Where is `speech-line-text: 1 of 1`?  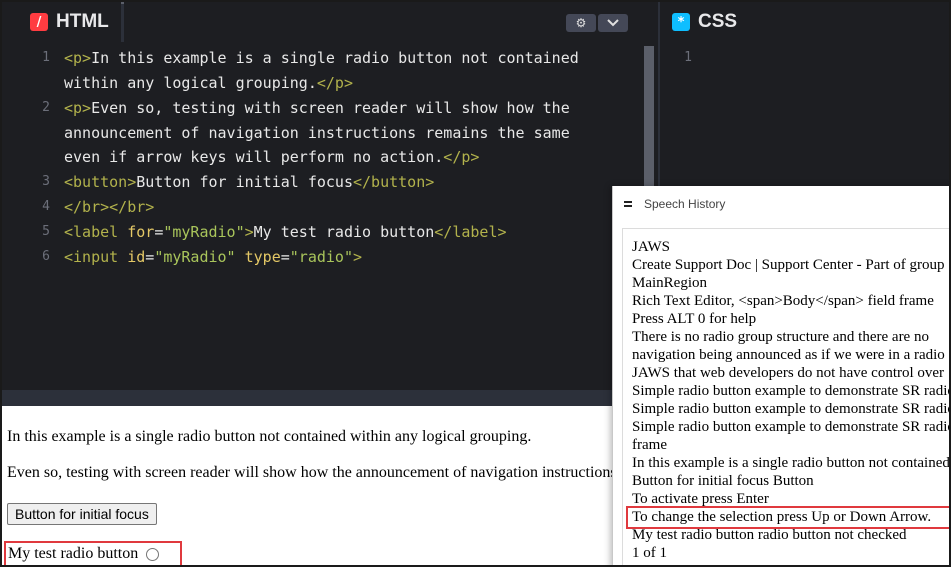
speech-line-text: 1 of 1 is located at coordinates (649, 553).